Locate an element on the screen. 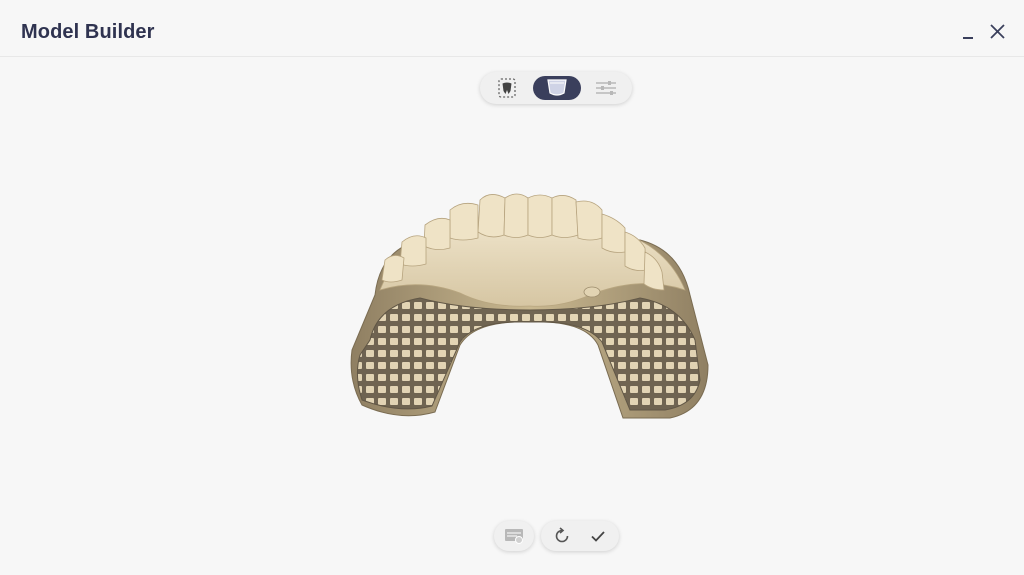 The height and width of the screenshot is (575, 1024). model-base-icon is located at coordinates (557, 87).